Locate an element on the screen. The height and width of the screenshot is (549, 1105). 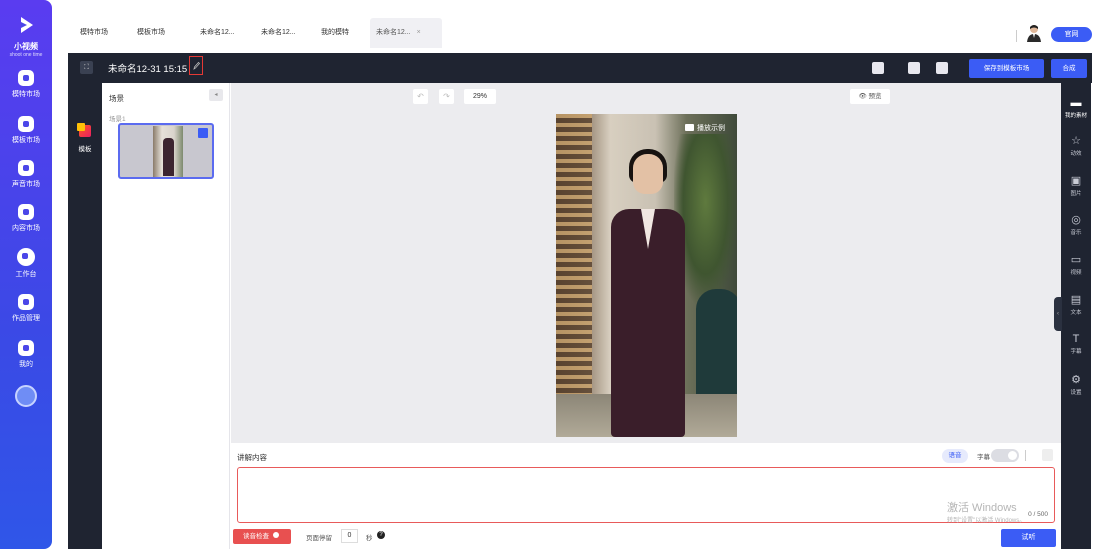
collapse-icon: ◂ is located at coordinates (216, 95).